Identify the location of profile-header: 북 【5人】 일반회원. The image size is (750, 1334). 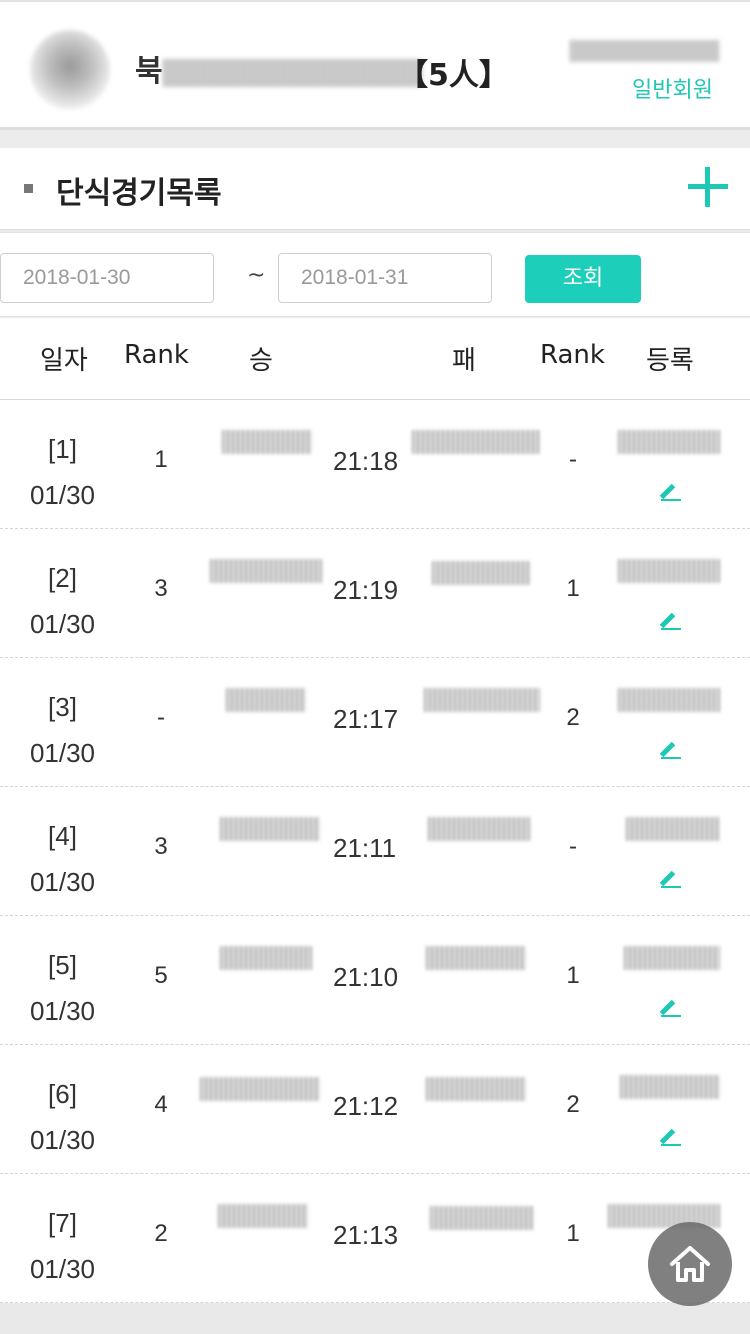
(375, 65).